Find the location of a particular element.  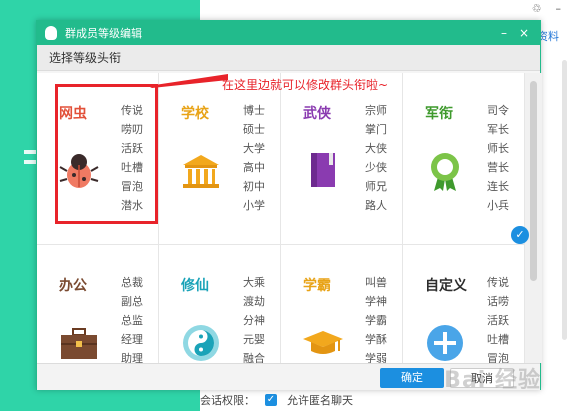

title-list: 叫兽学神学霸学酥学弱学渣 is located at coordinates (376, 318).